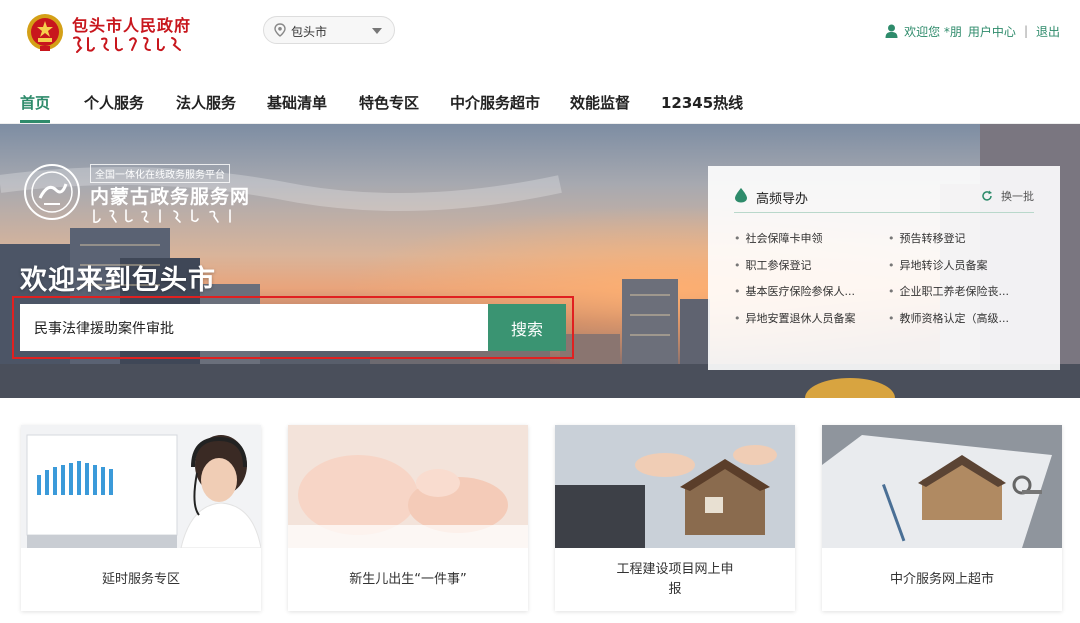 The height and width of the screenshot is (623, 1080). What do you see at coordinates (702, 102) in the screenshot?
I see `nav-item-hotline: 12345热线` at bounding box center [702, 102].